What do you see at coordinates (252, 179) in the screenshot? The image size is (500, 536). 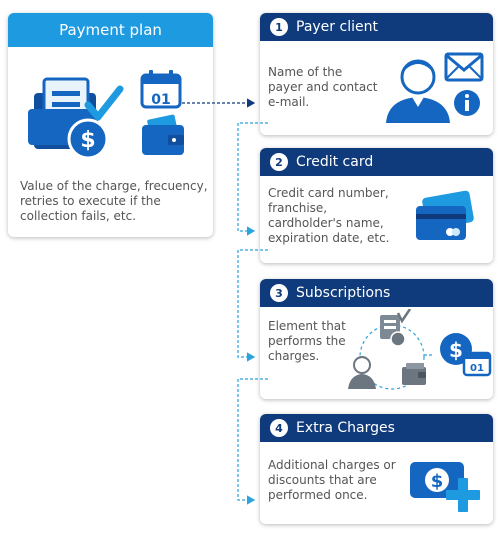 I see `payer-to-card-connector` at bounding box center [252, 179].